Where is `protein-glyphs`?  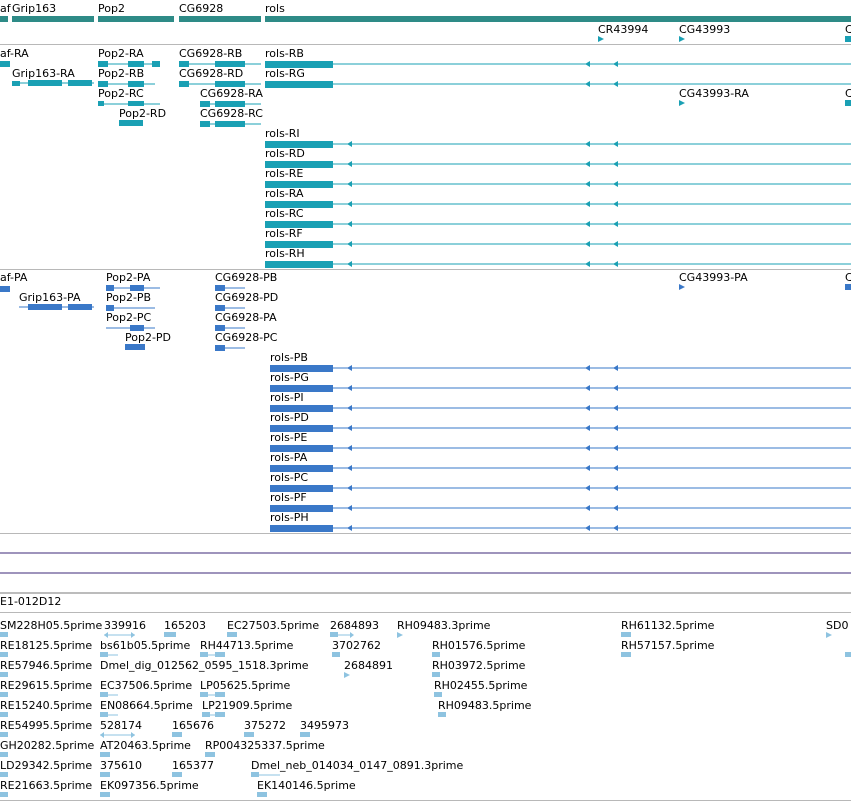
protein-glyphs is located at coordinates (425, 317).